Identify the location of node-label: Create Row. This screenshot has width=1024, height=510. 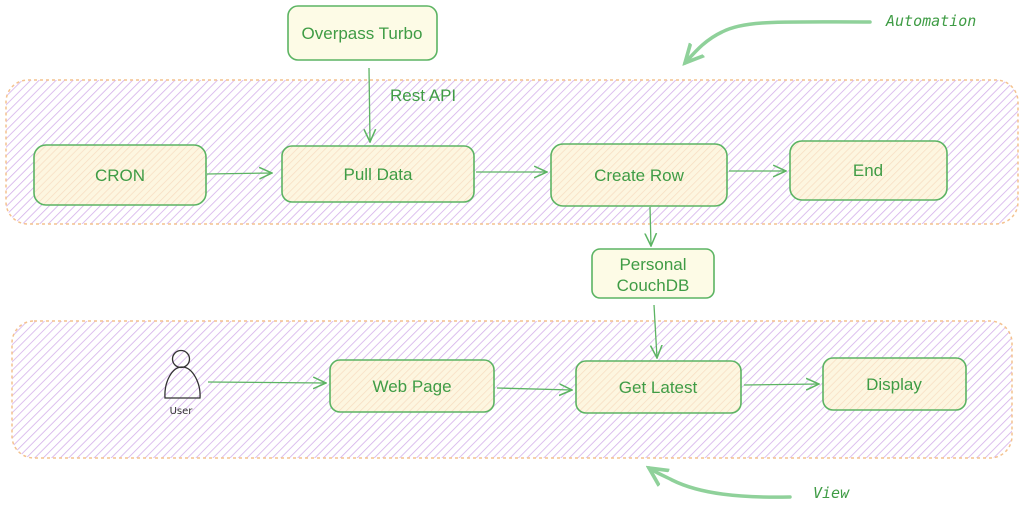
(639, 175).